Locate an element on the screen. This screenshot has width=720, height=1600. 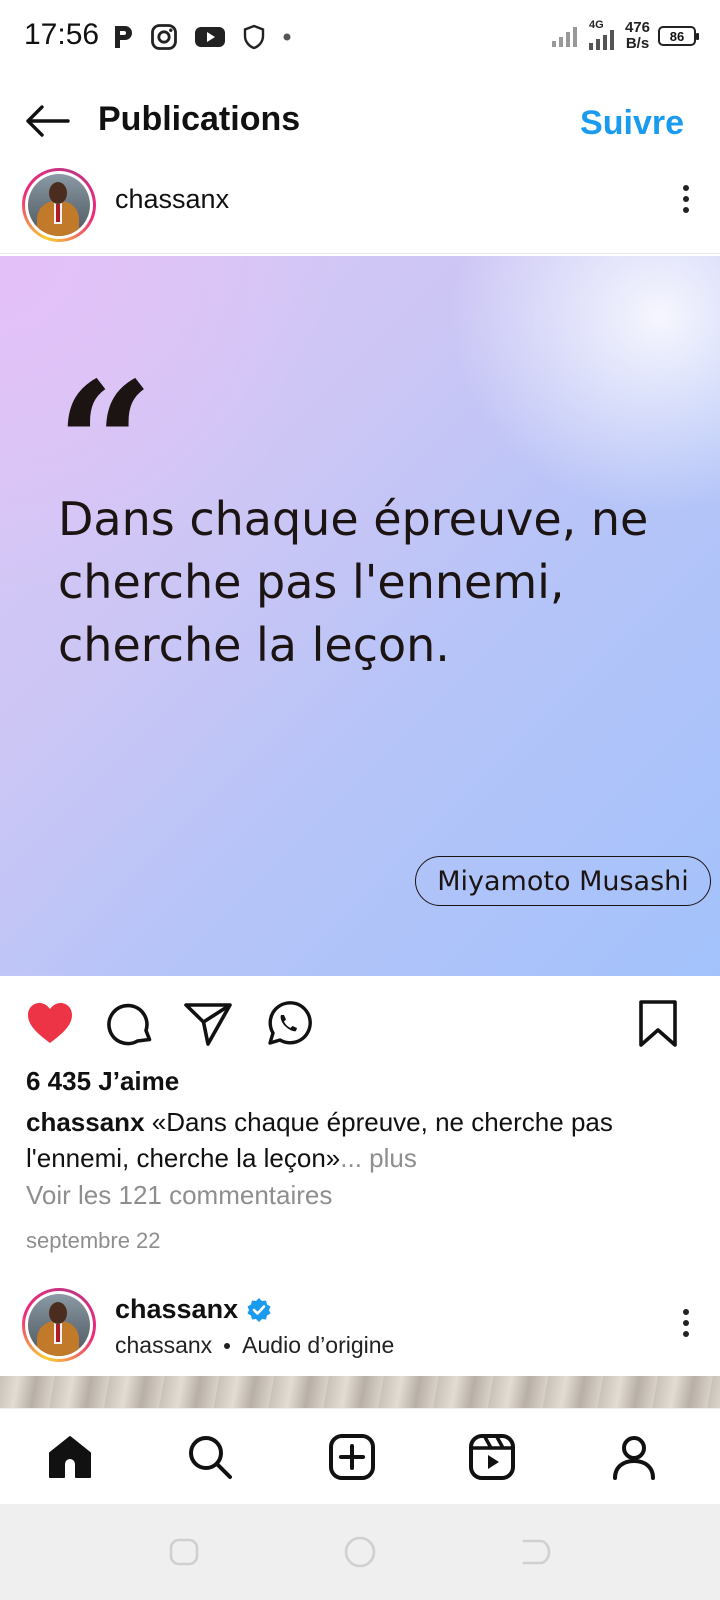
nav-reels is located at coordinates (492, 1457).